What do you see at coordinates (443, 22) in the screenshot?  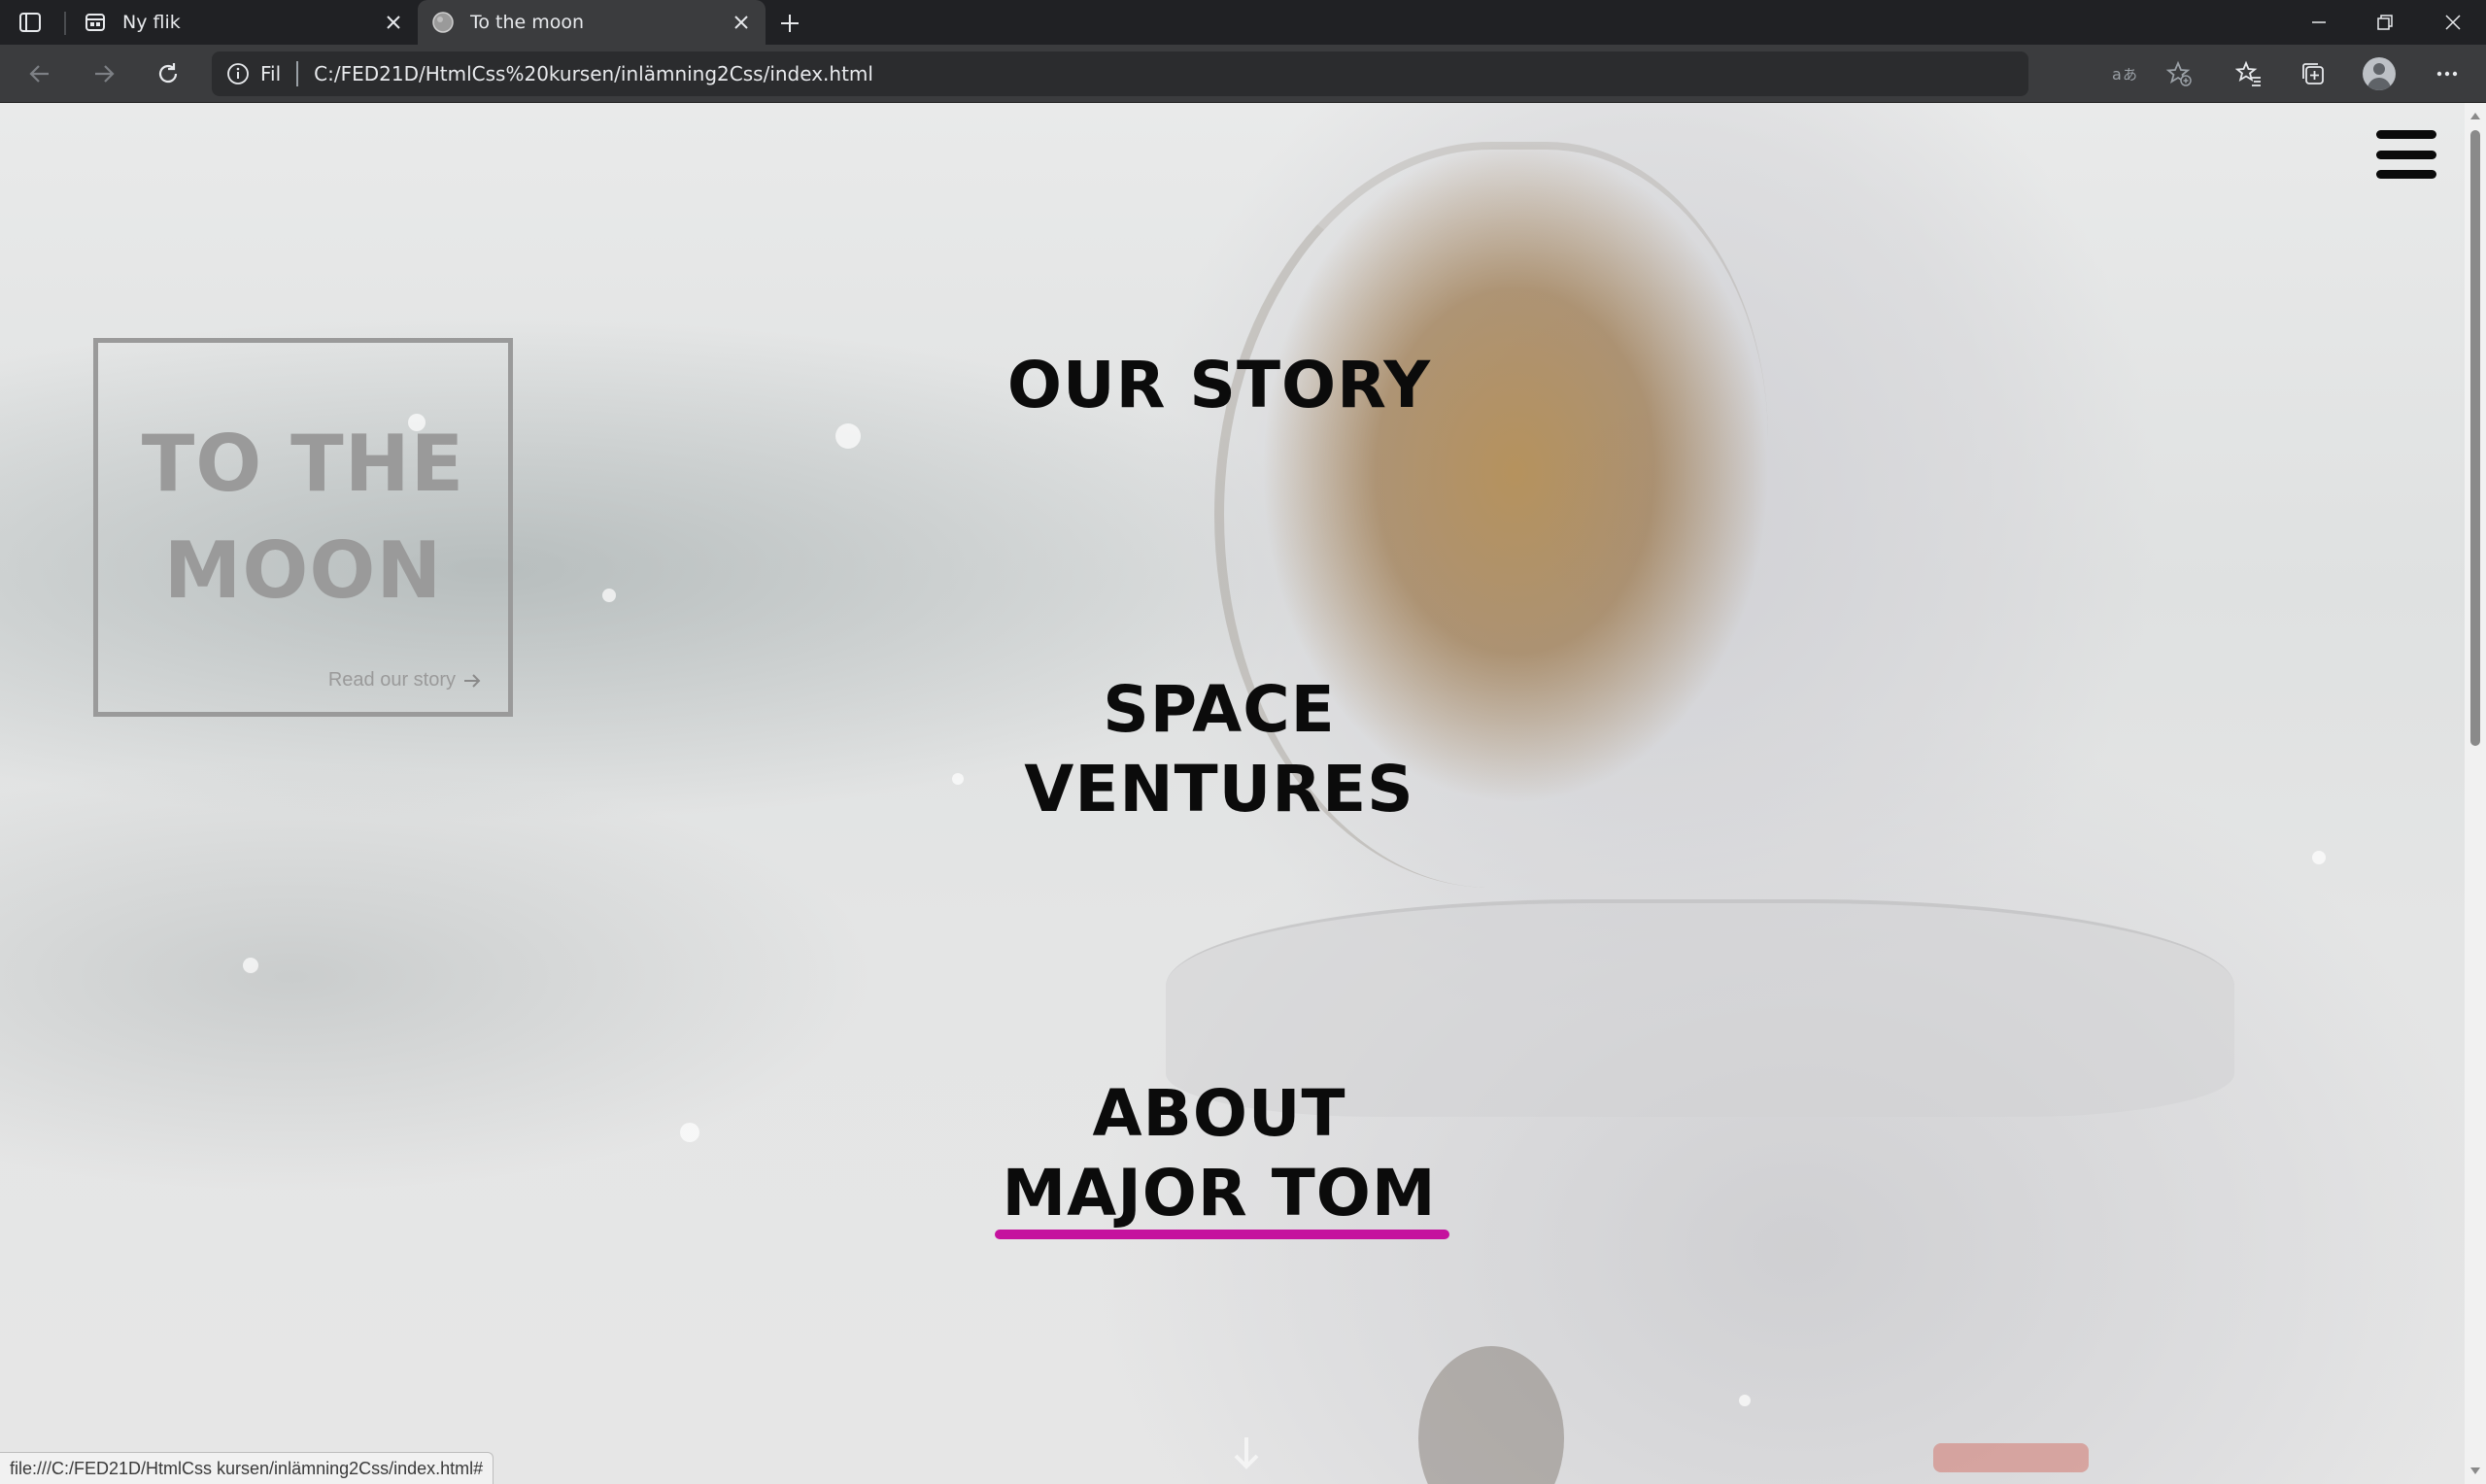 I see `globe-icon` at bounding box center [443, 22].